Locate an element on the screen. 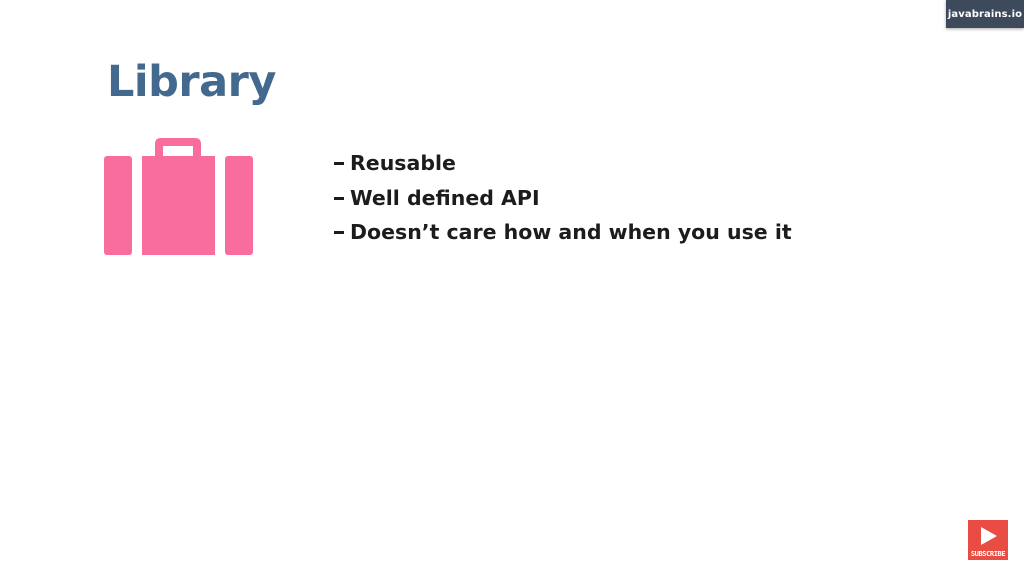 The image size is (1024, 576). brand-badge: javabrains.io is located at coordinates (985, 14).